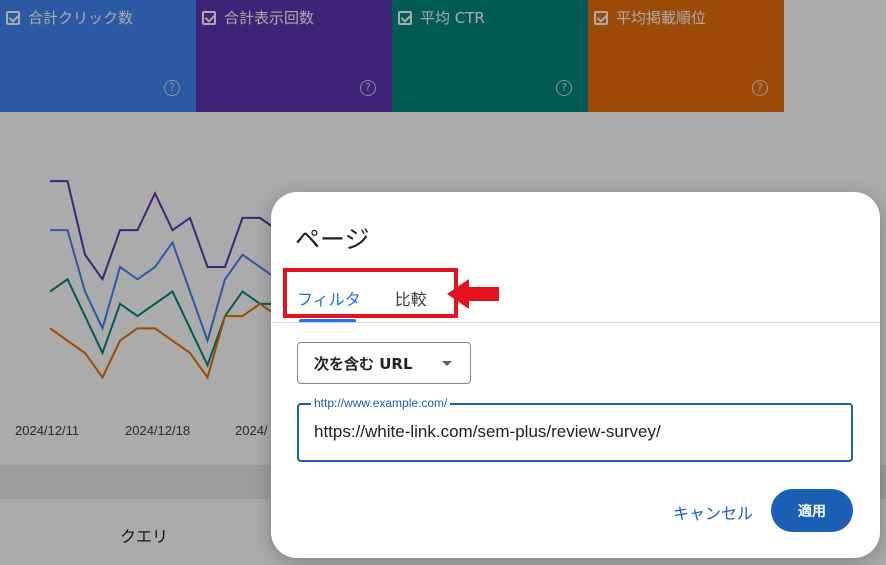  What do you see at coordinates (447, 363) in the screenshot?
I see `dropdown-arrow-icon` at bounding box center [447, 363].